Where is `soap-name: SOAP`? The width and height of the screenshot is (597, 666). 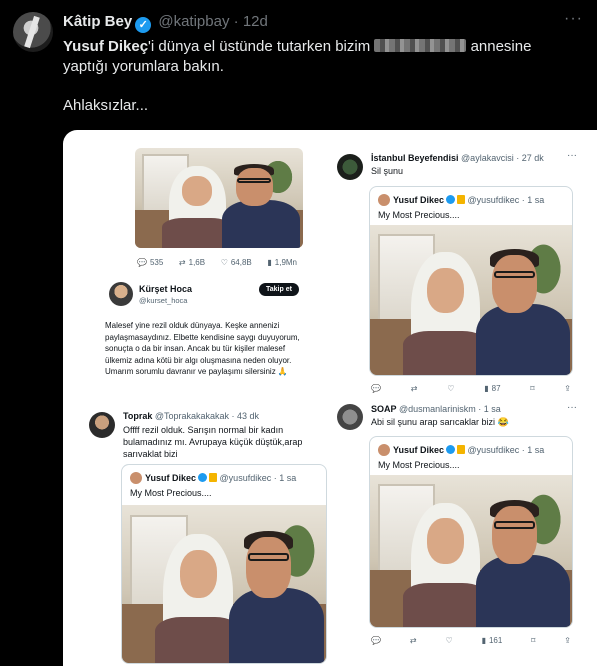 soap-name: SOAP is located at coordinates (384, 409).